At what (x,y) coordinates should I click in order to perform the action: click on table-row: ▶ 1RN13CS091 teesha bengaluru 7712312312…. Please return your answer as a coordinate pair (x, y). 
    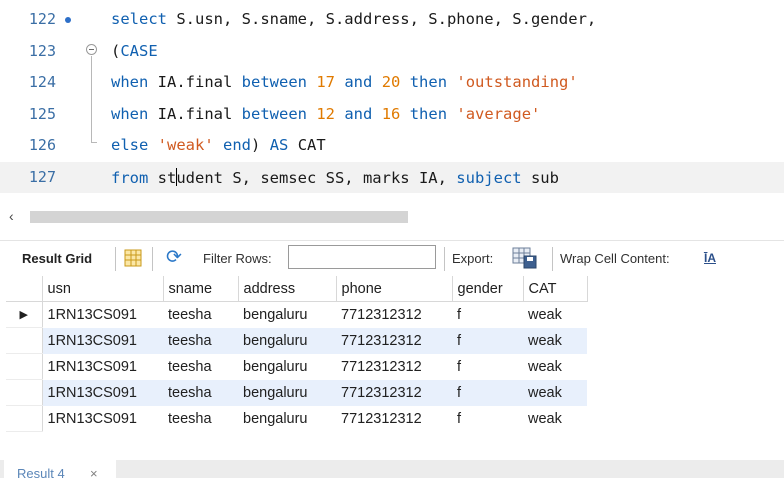
    Looking at the image, I should click on (296, 314).